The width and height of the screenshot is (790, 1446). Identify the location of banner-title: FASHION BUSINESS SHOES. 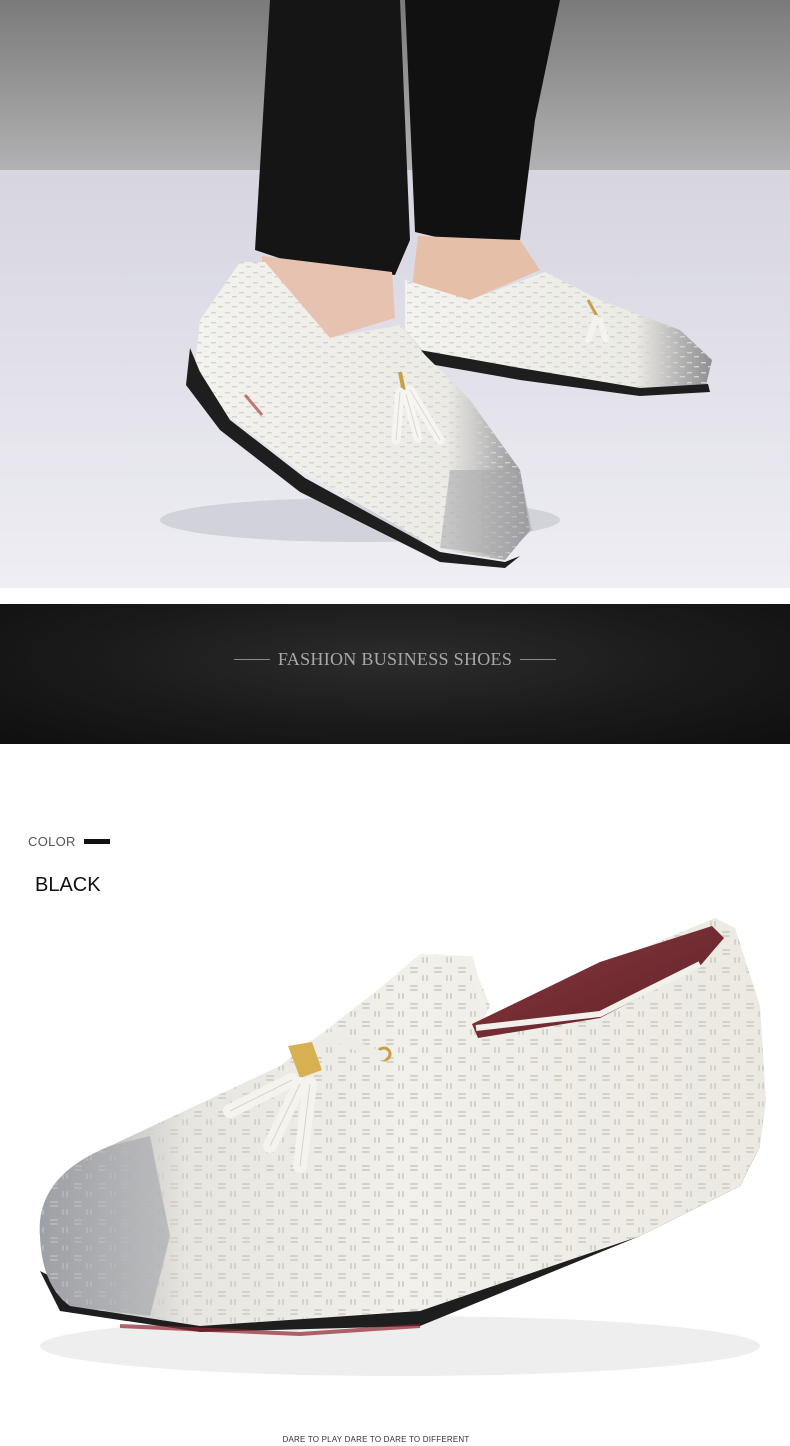
(395, 658).